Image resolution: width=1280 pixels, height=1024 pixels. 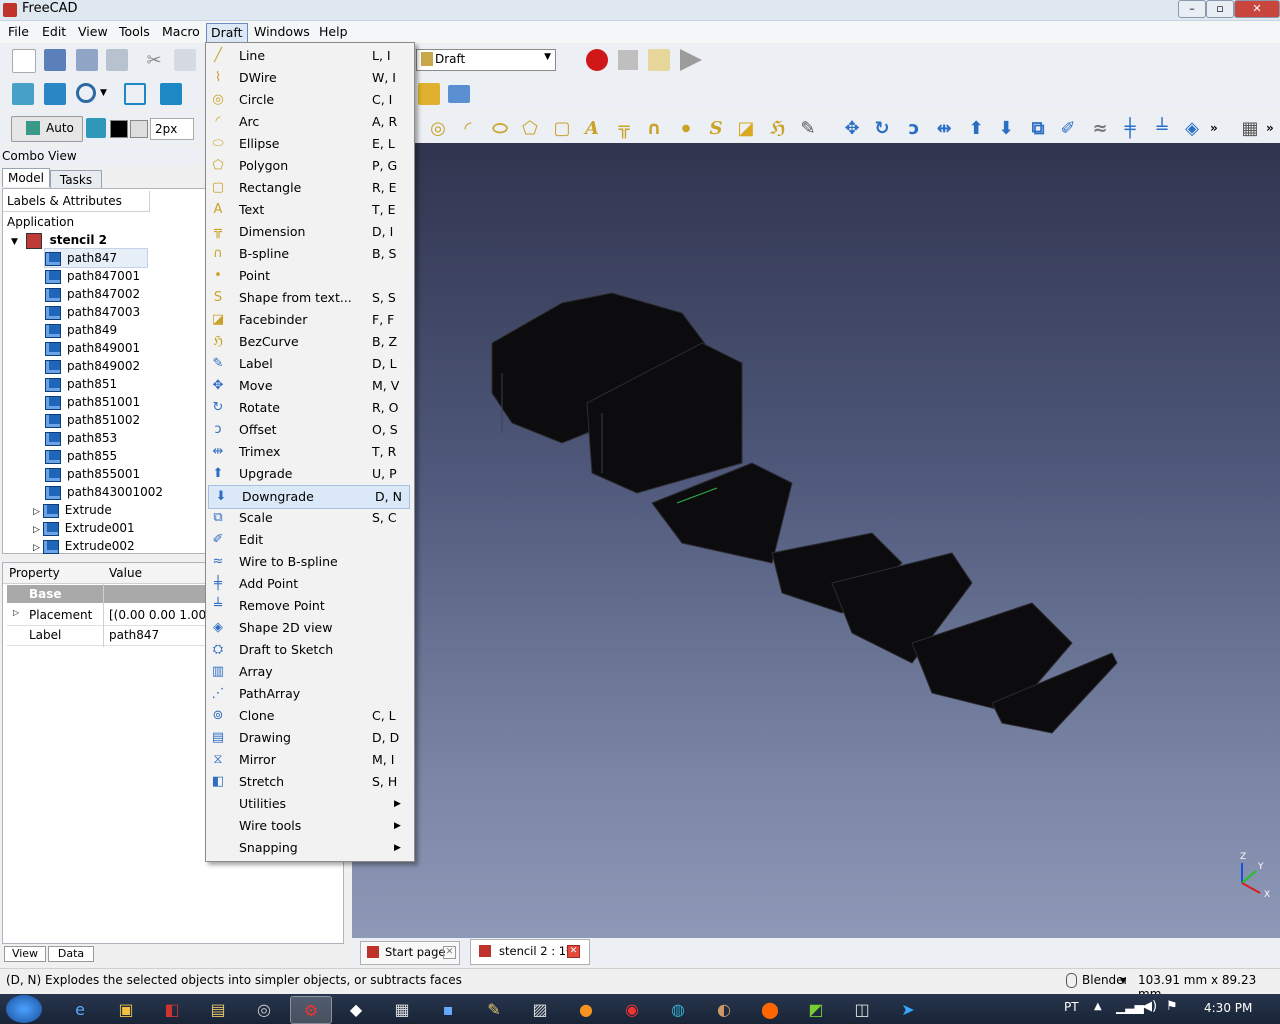 What do you see at coordinates (1172, 1006) in the screenshot?
I see `flag-icon: ⚑` at bounding box center [1172, 1006].